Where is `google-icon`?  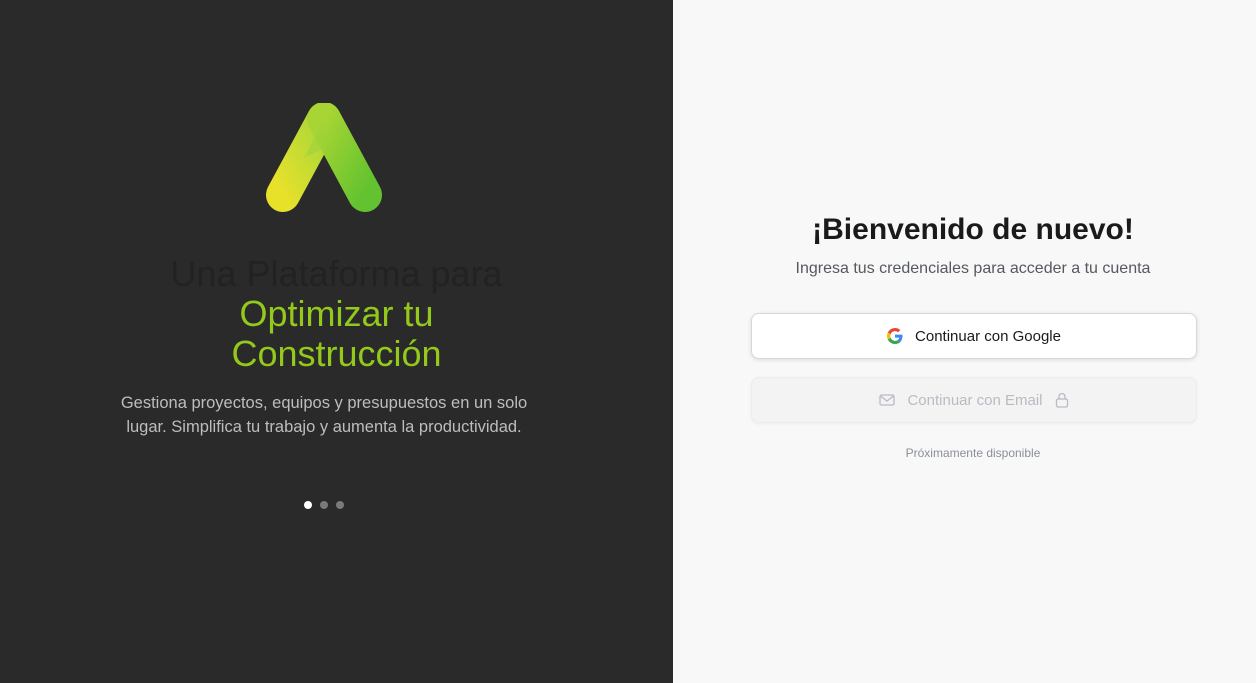 google-icon is located at coordinates (895, 336).